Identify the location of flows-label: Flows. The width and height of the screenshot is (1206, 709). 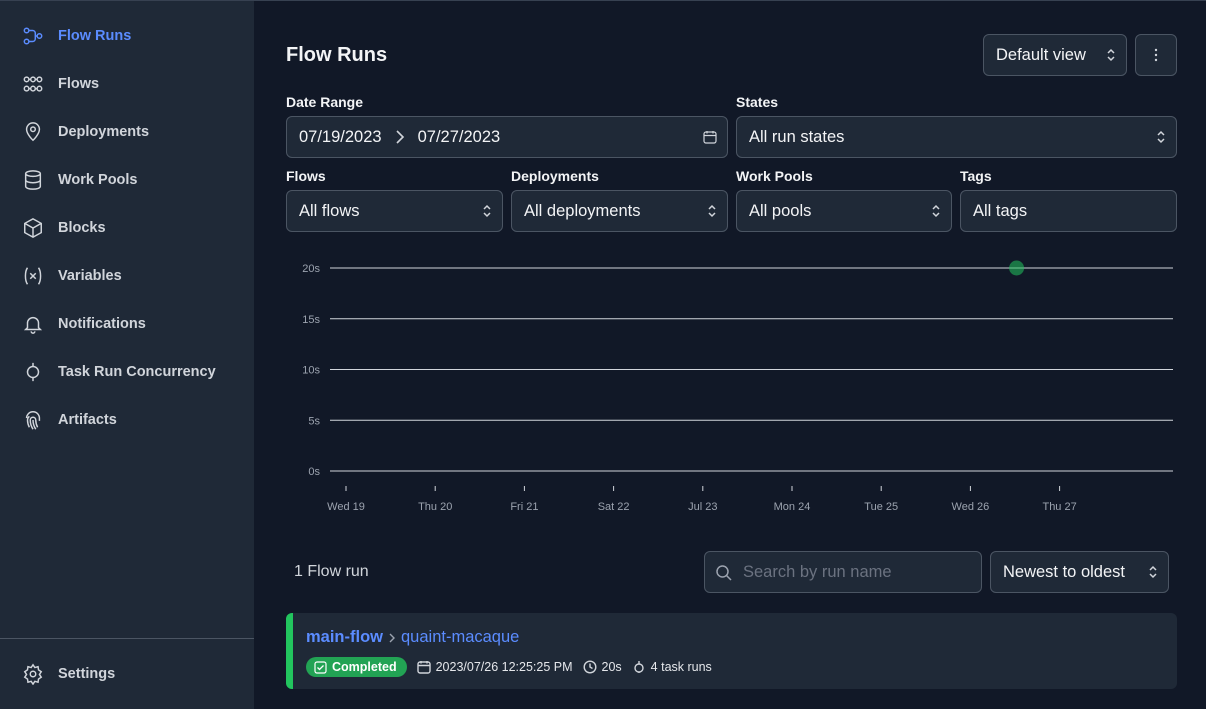
(306, 176).